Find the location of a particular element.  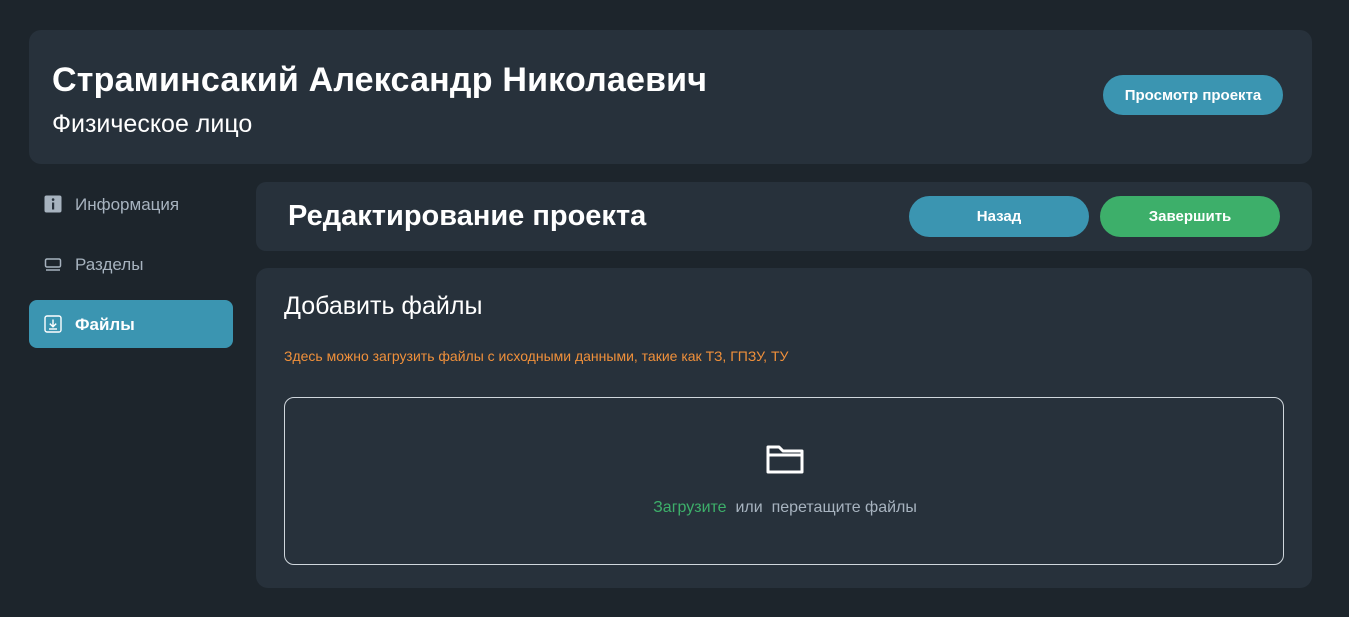

drag-text: перетащите файлы is located at coordinates (844, 507).